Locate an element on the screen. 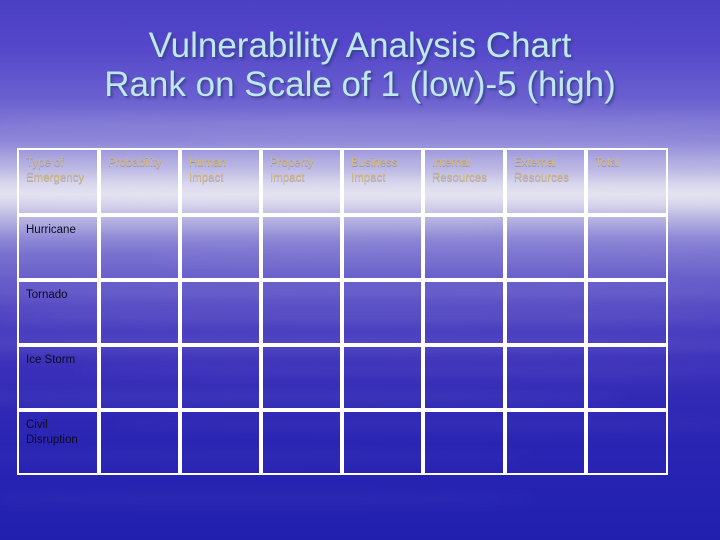 This screenshot has width=720, height=540. cell-civil-disruption-property-impact is located at coordinates (301, 442).